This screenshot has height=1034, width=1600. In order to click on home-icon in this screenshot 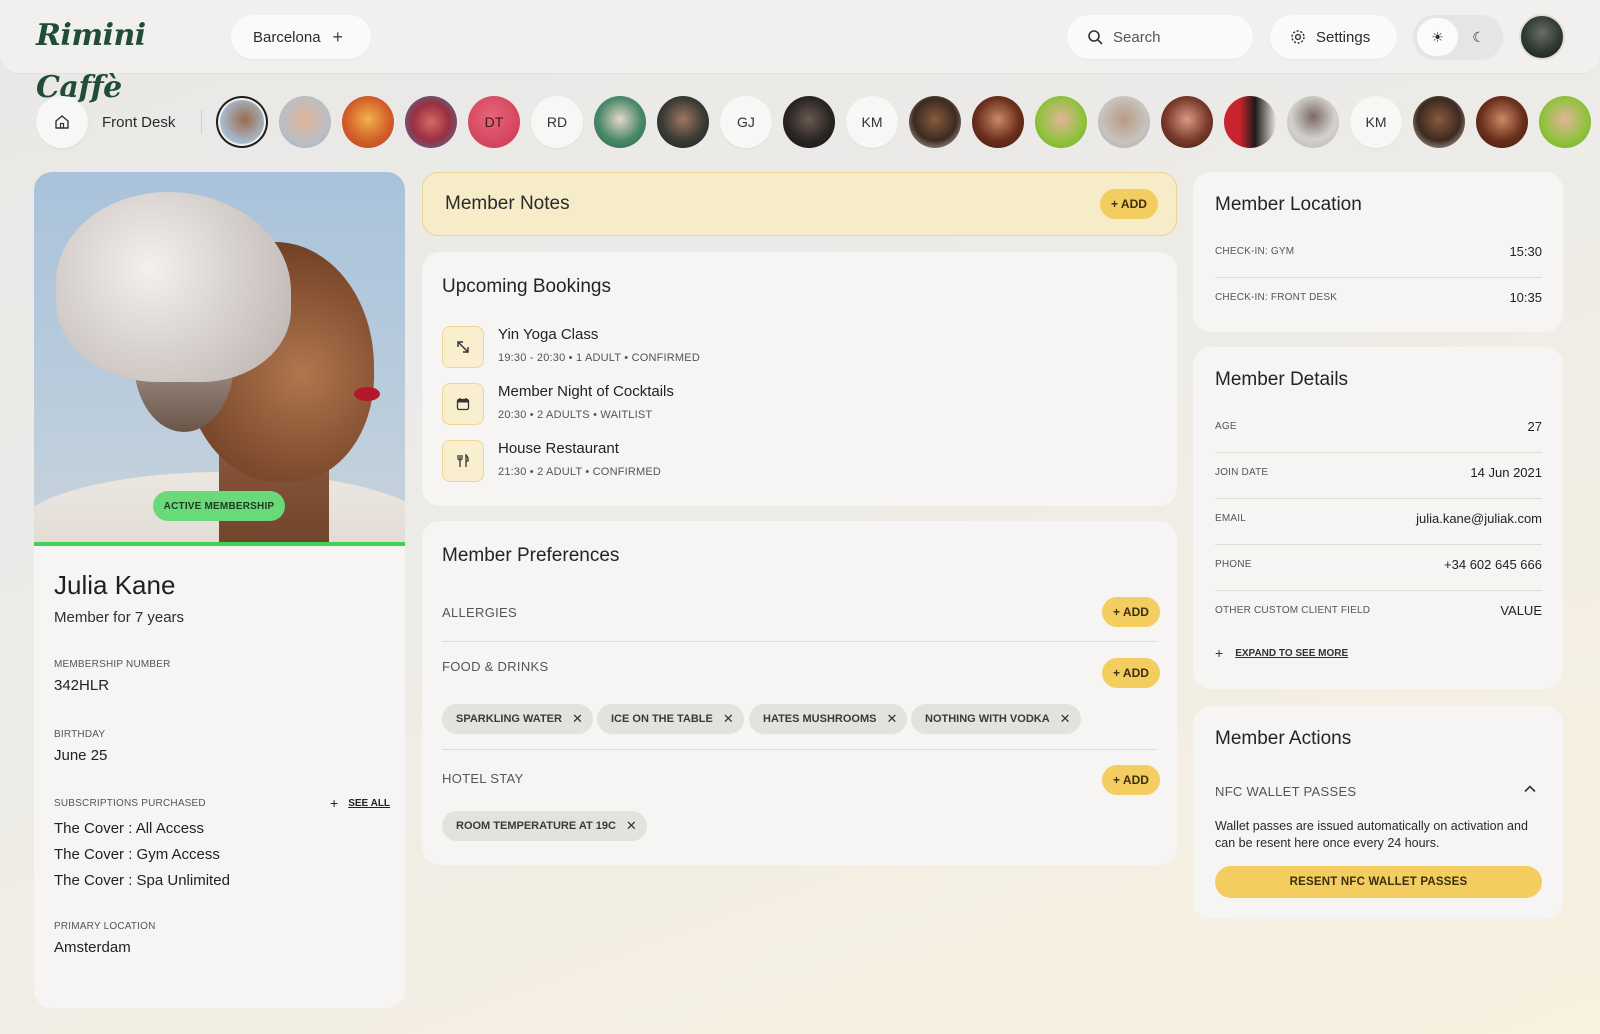, I will do `click(62, 122)`.